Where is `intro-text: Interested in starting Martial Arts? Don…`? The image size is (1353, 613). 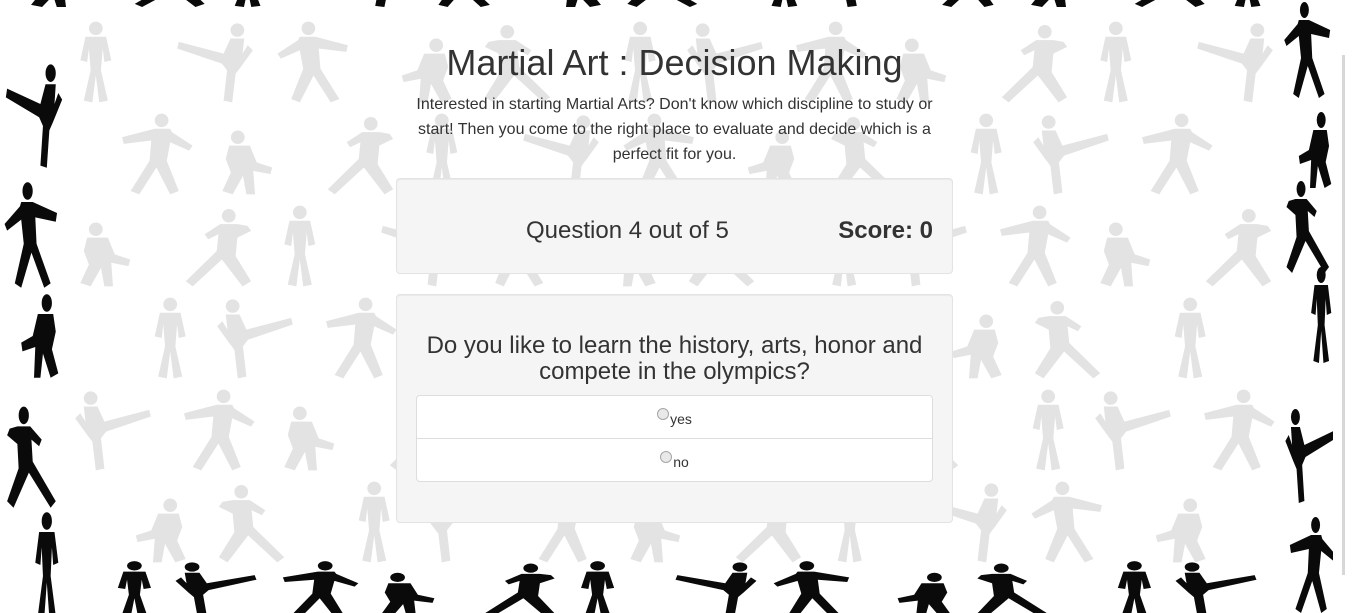
intro-text: Interested in starting Martial Arts? Don… is located at coordinates (674, 129).